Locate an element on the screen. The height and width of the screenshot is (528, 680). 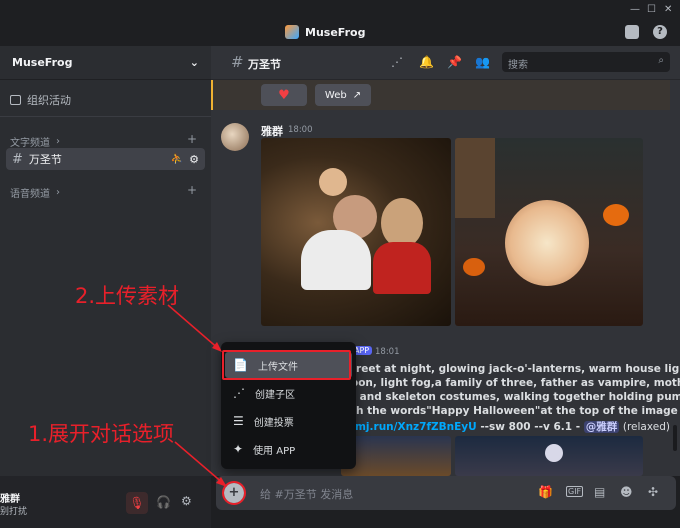
step2-annotation: 2.上传素材 is located at coordinates (127, 296).